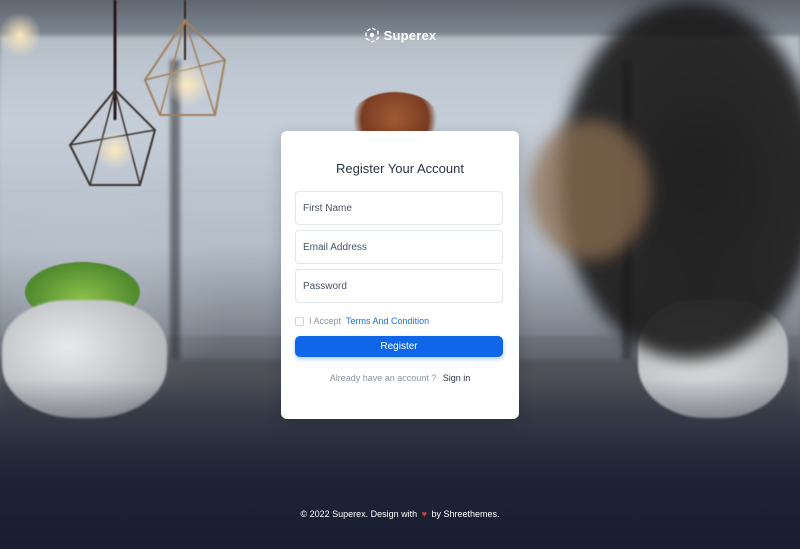 The height and width of the screenshot is (549, 800). What do you see at coordinates (359, 514) in the screenshot?
I see `copyright-prefix: © 2022 Superex. Design with` at bounding box center [359, 514].